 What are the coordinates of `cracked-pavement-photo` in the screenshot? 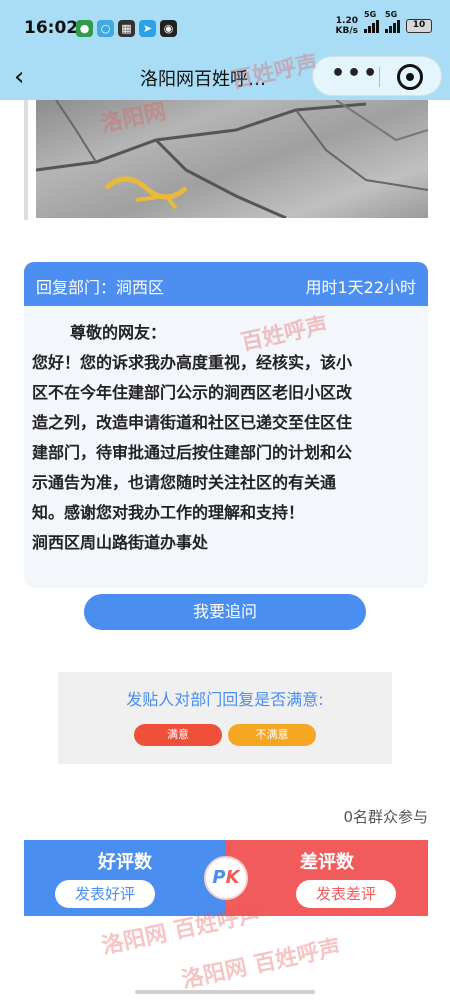 It's located at (232, 159).